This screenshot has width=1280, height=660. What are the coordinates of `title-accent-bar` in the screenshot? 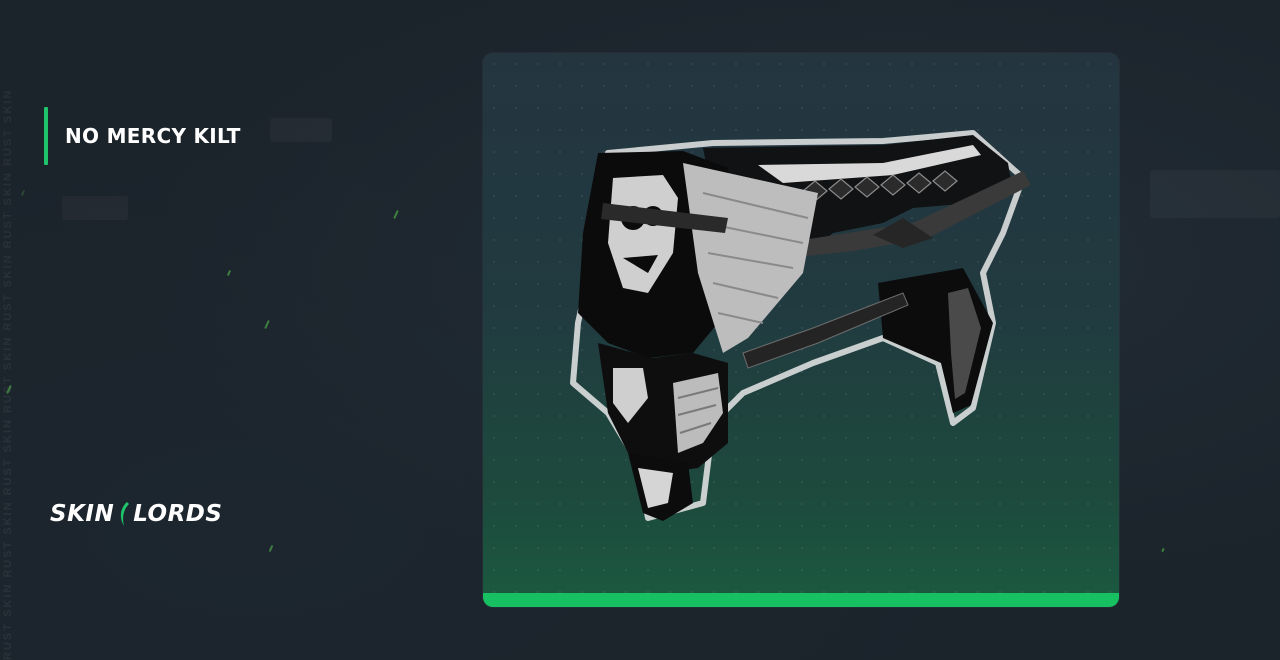 It's located at (46, 136).